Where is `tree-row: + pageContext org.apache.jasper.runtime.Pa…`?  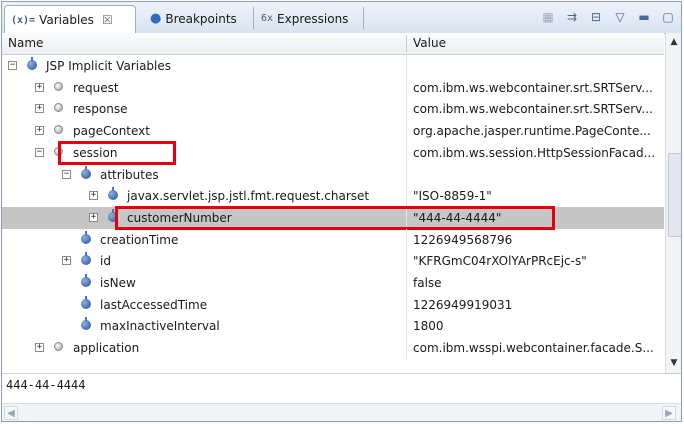 tree-row: + pageContext org.apache.jasper.runtime.Pa… is located at coordinates (333, 131).